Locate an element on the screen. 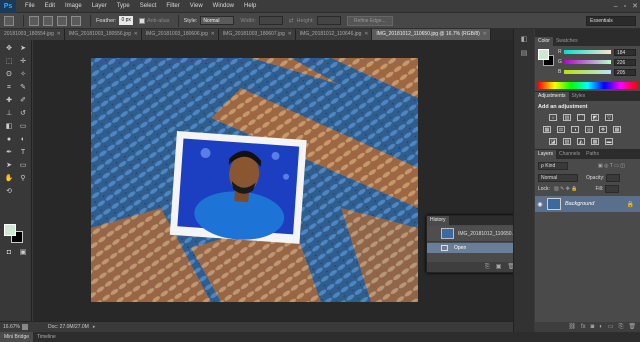 This screenshot has width=640, height=342. tab-paths: Paths is located at coordinates (592, 154).